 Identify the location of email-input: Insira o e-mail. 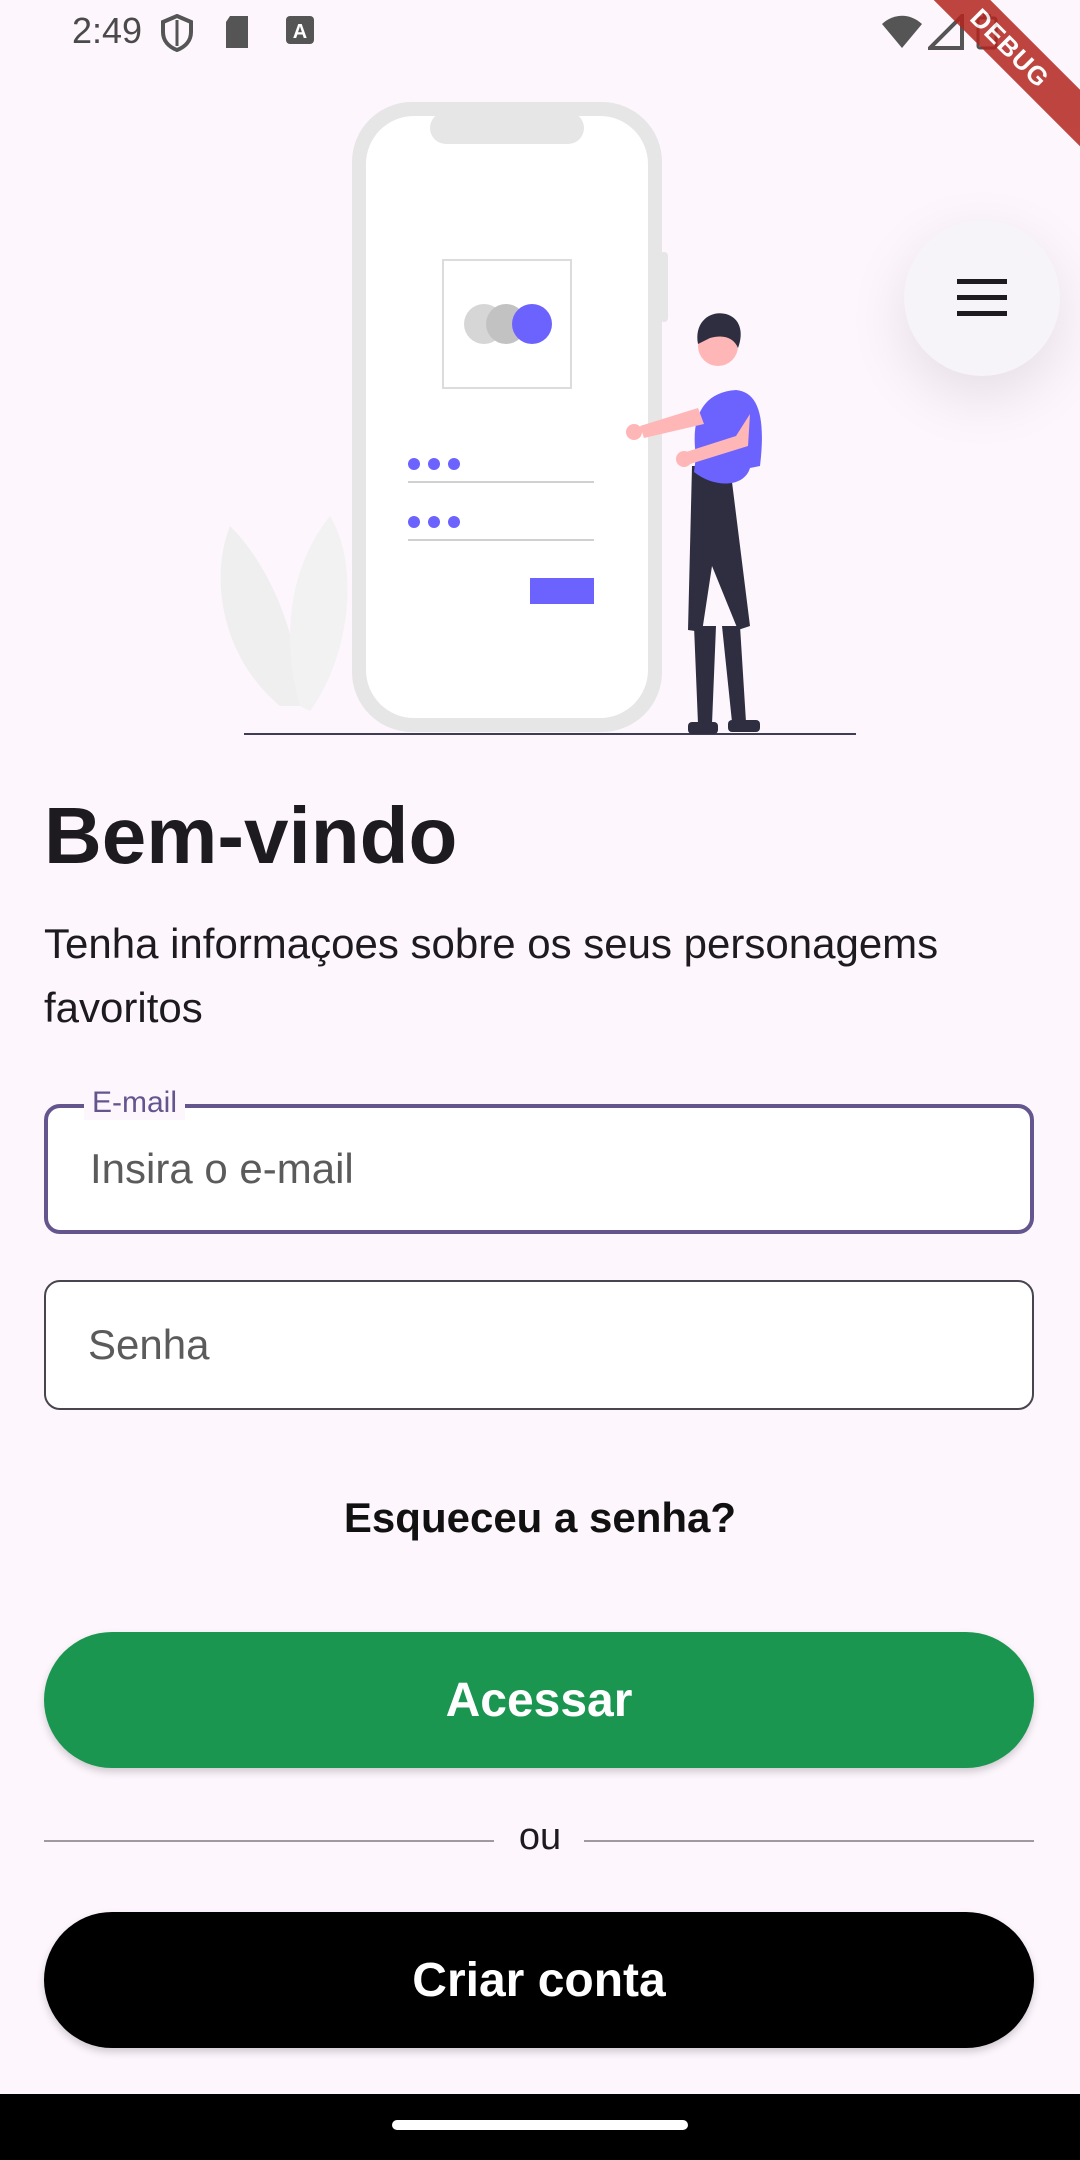
(540, 1169).